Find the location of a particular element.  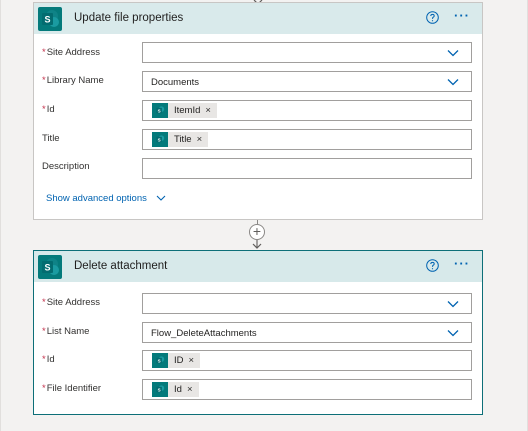

title-label: Title is located at coordinates (51, 138).